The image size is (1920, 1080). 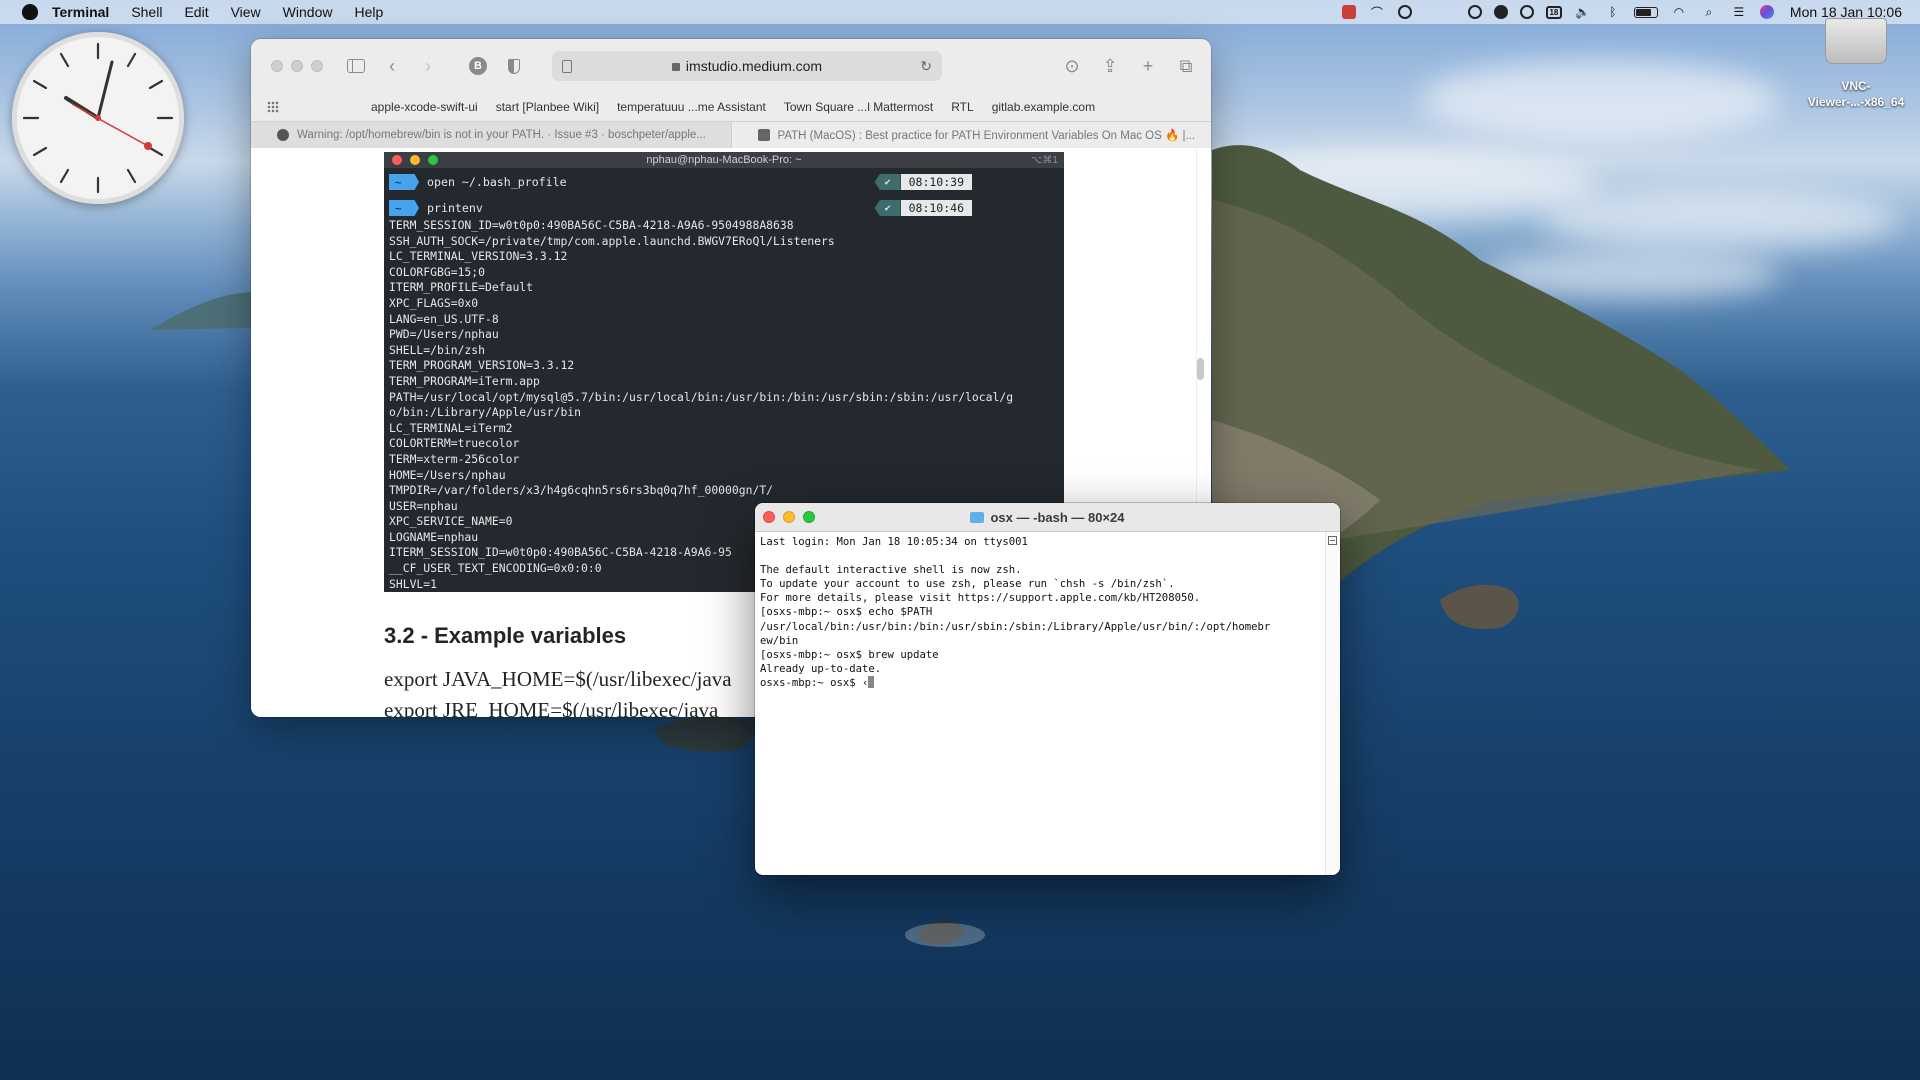 I want to click on creative-cloud-icon, so click(x=1526, y=12).